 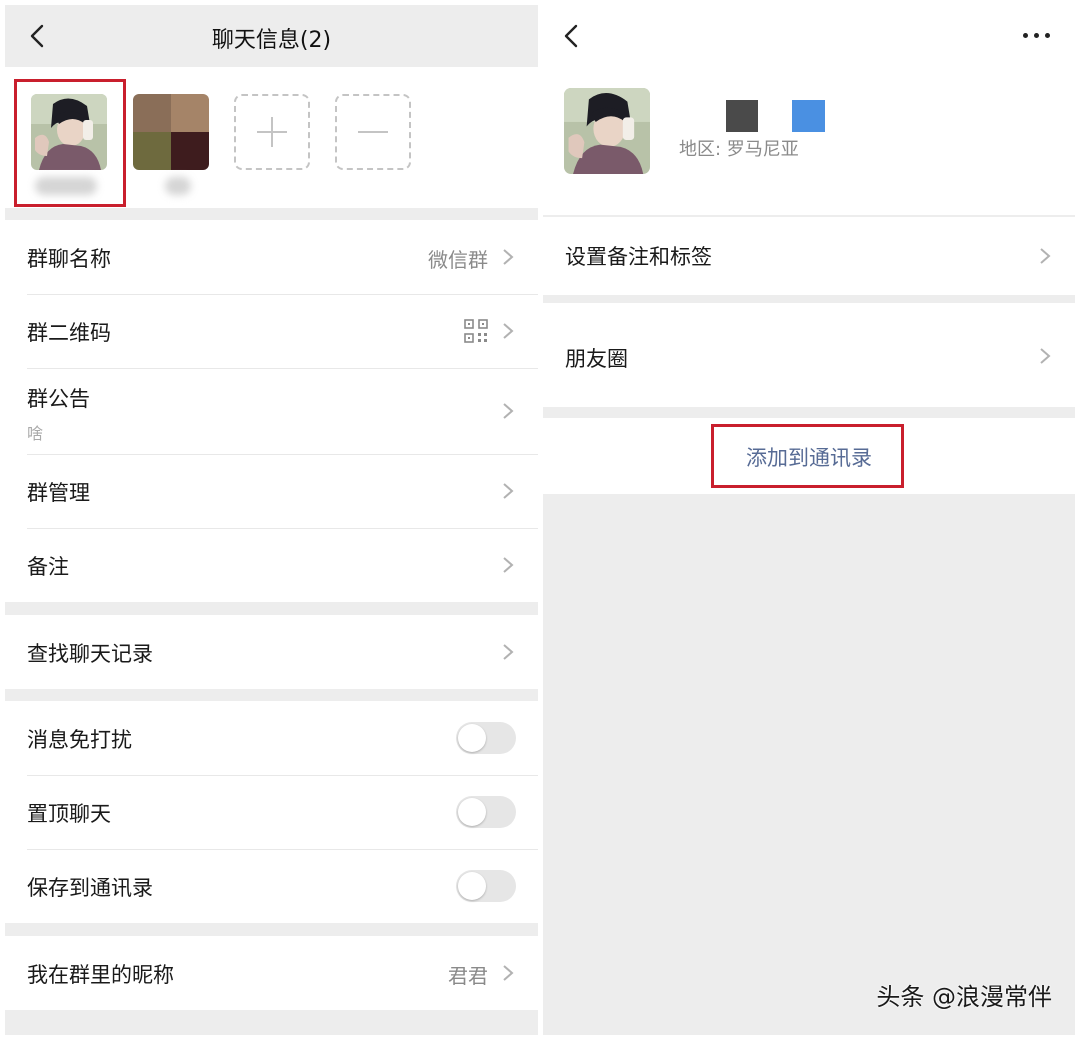 What do you see at coordinates (1037, 37) in the screenshot?
I see `more-icon` at bounding box center [1037, 37].